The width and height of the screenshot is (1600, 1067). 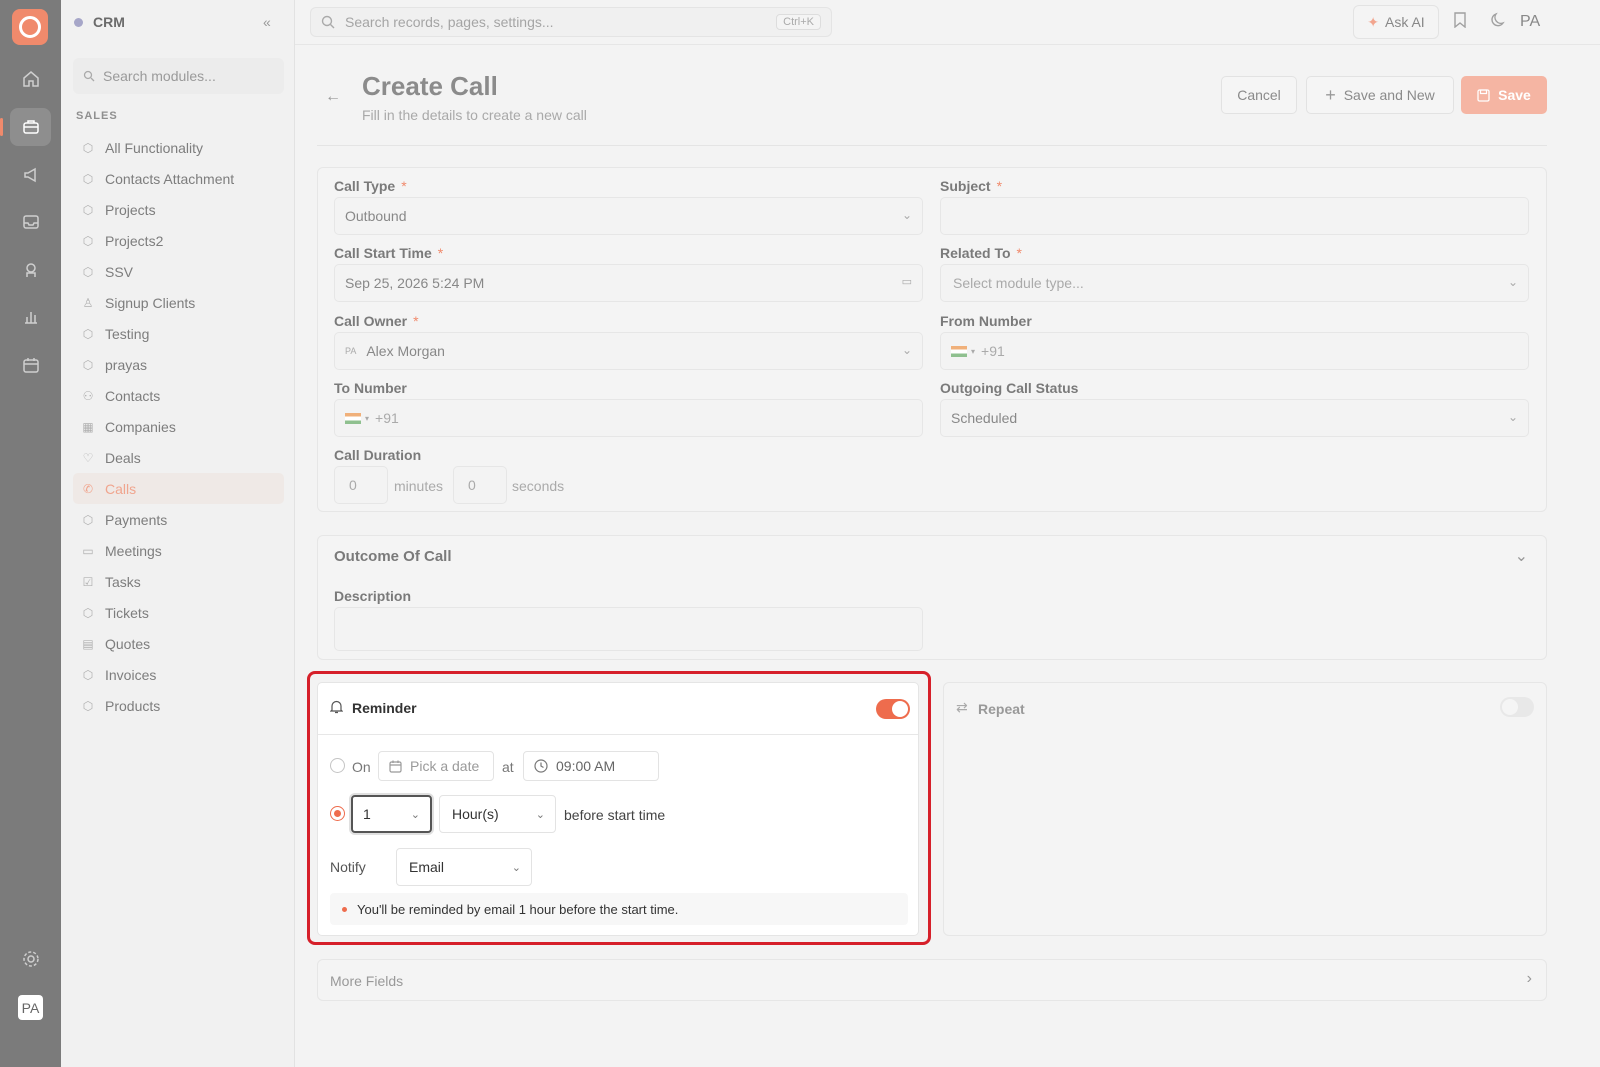 What do you see at coordinates (127, 333) in the screenshot?
I see `sidebar-item-label: Testing` at bounding box center [127, 333].